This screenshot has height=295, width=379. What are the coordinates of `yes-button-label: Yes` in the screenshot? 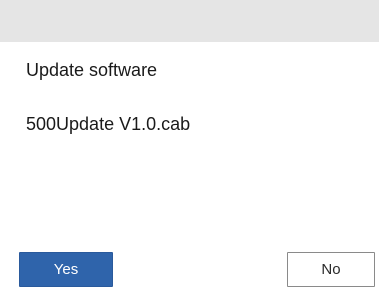 It's located at (66, 269).